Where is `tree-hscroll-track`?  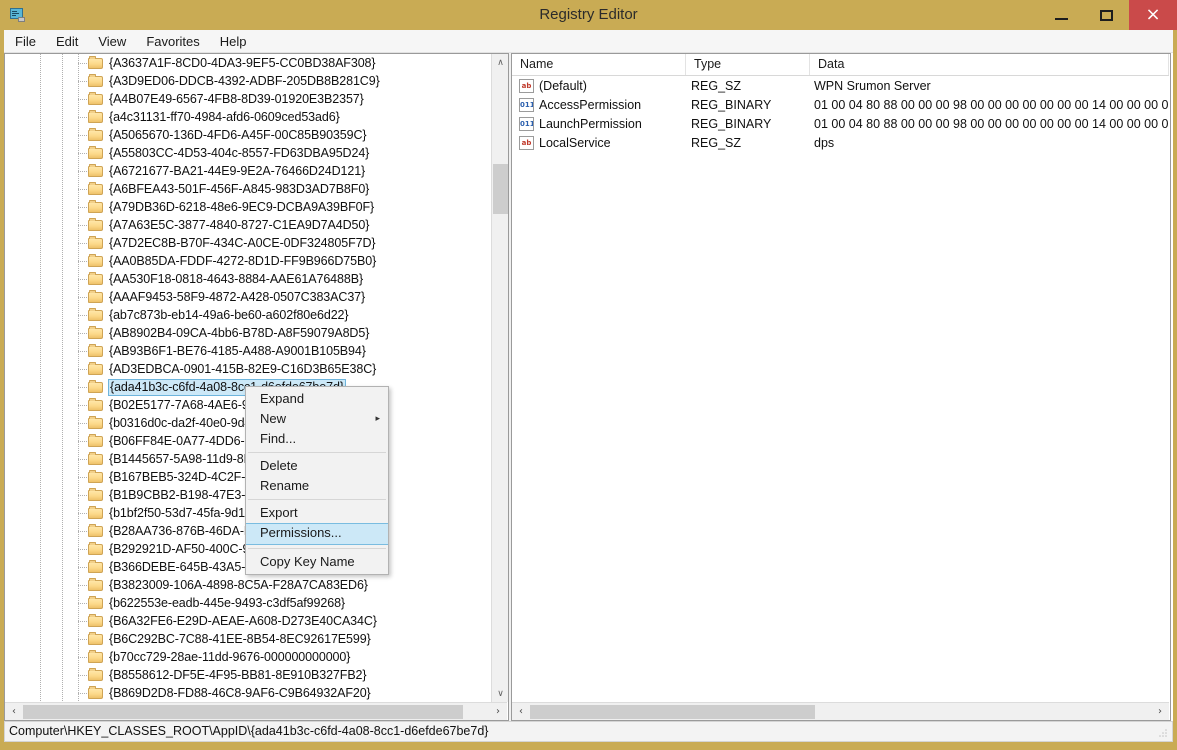 tree-hscroll-track is located at coordinates (256, 712).